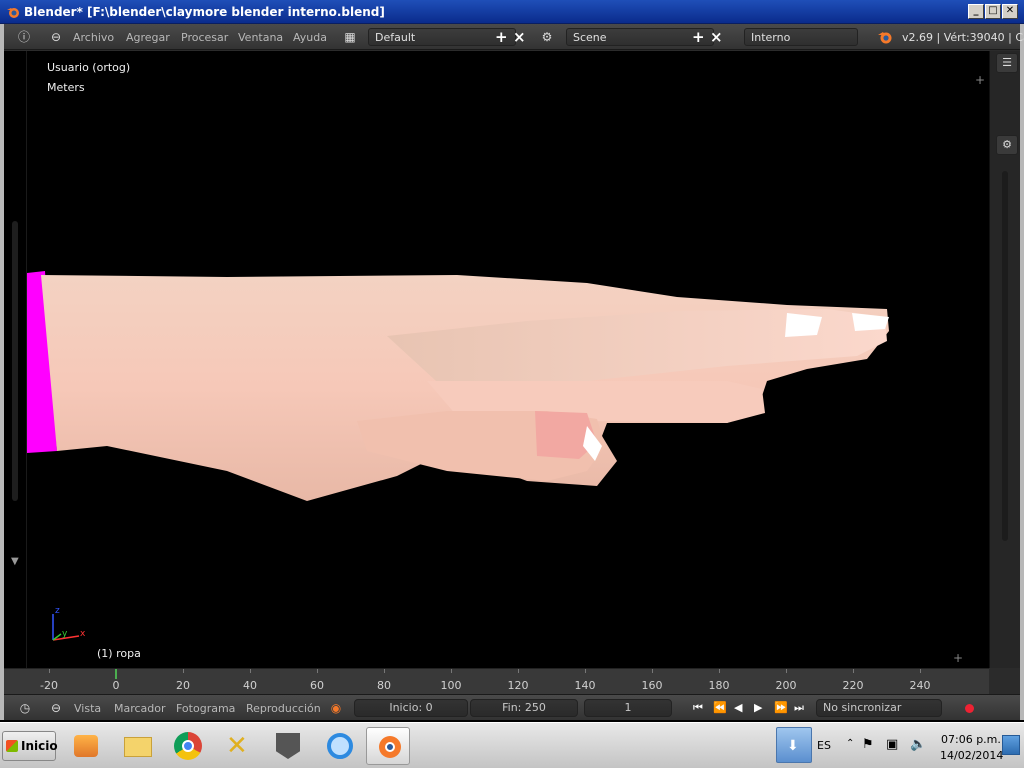  Describe the element at coordinates (518, 685) in the screenshot. I see `timeline-tick-label: 120` at that location.